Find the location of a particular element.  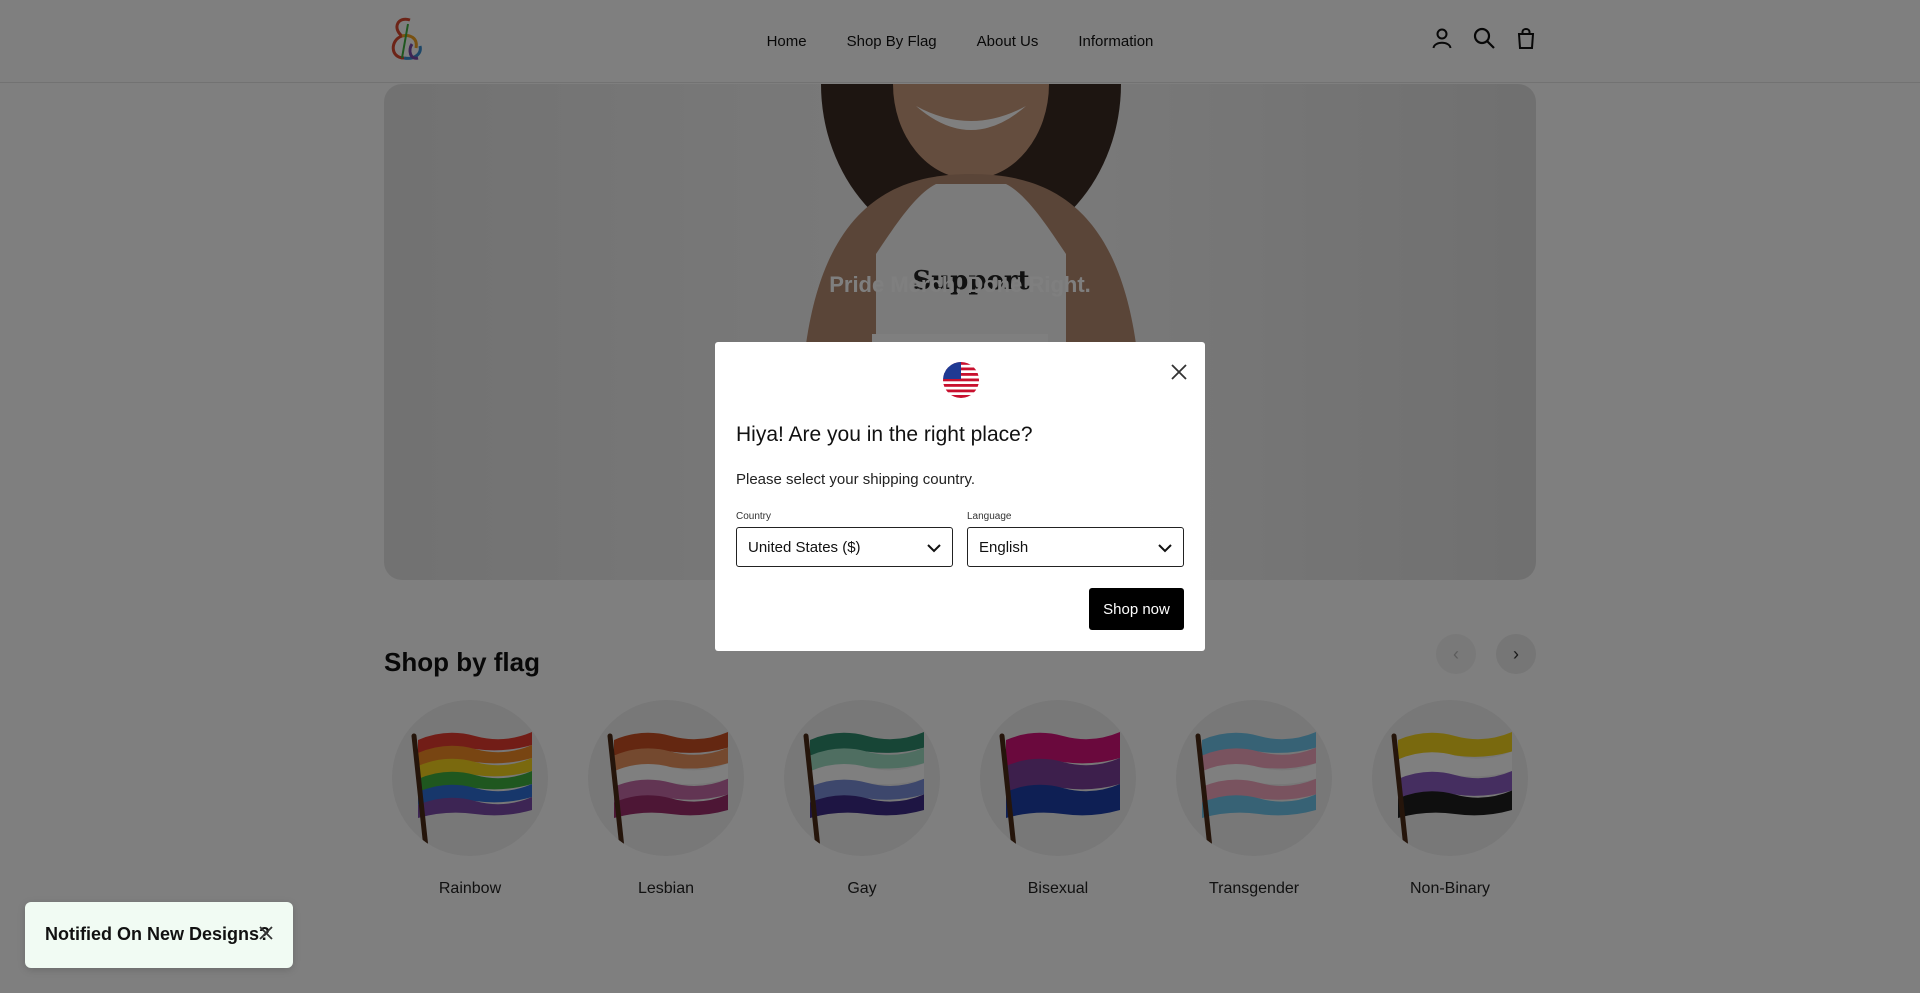

newsletter-text: Notified On New Designs? is located at coordinates (158, 934).